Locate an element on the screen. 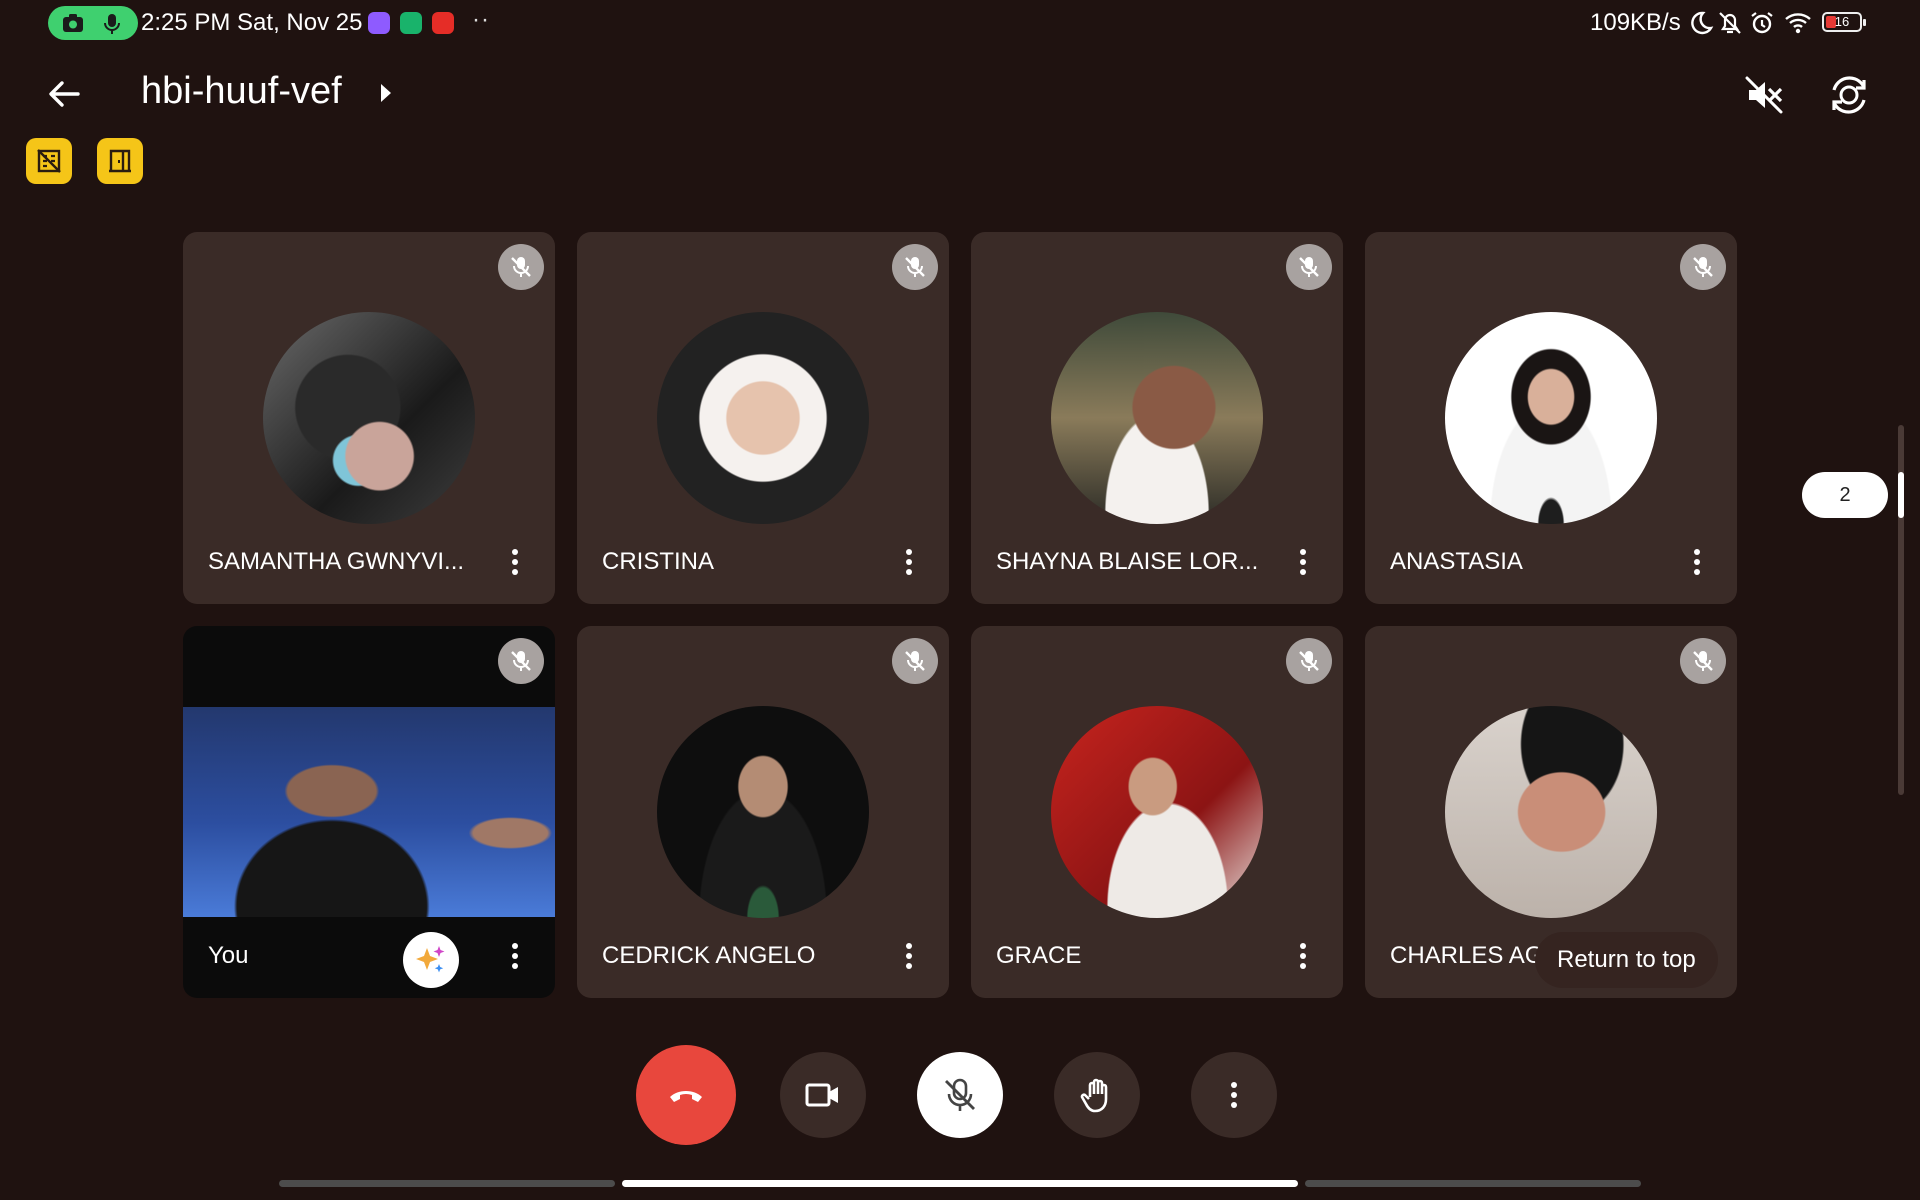 The image size is (1920, 1200). more-options-icon is located at coordinates (1234, 1095).